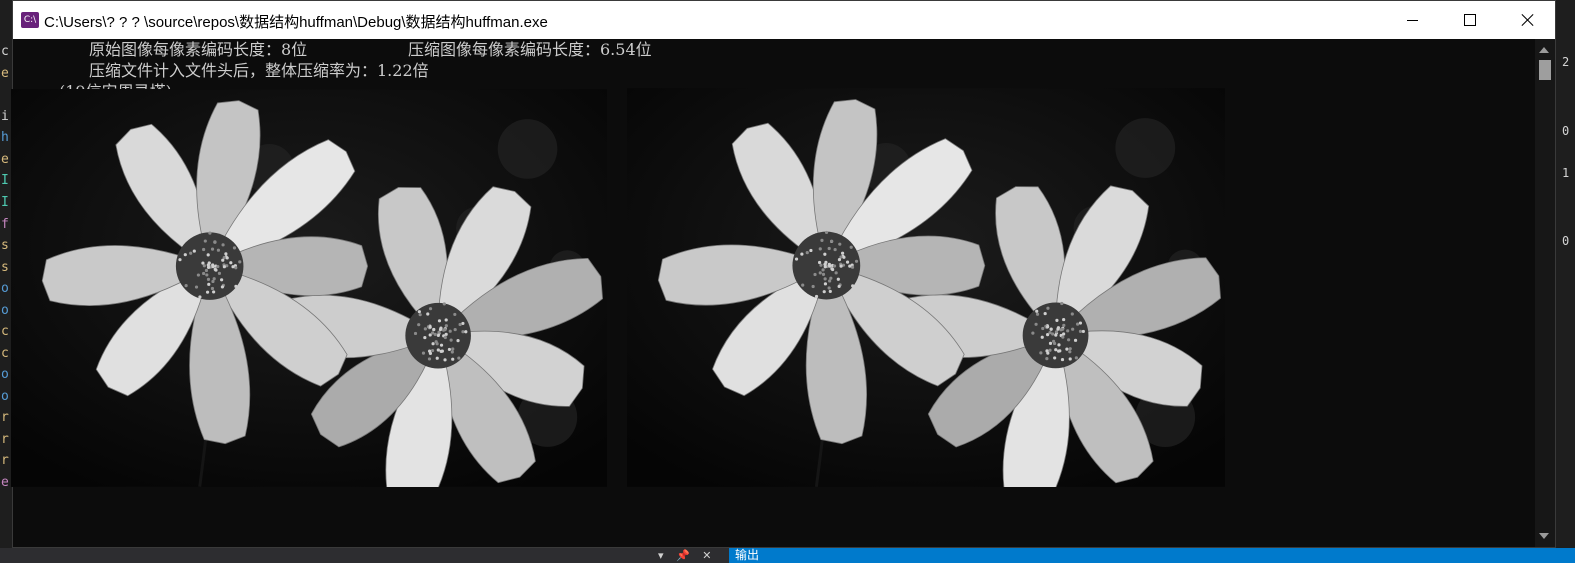 The height and width of the screenshot is (563, 1575). What do you see at coordinates (530, 49) in the screenshot?
I see `compressed-bits-text: 压缩图像每像素编码长度：6.54位` at bounding box center [530, 49].